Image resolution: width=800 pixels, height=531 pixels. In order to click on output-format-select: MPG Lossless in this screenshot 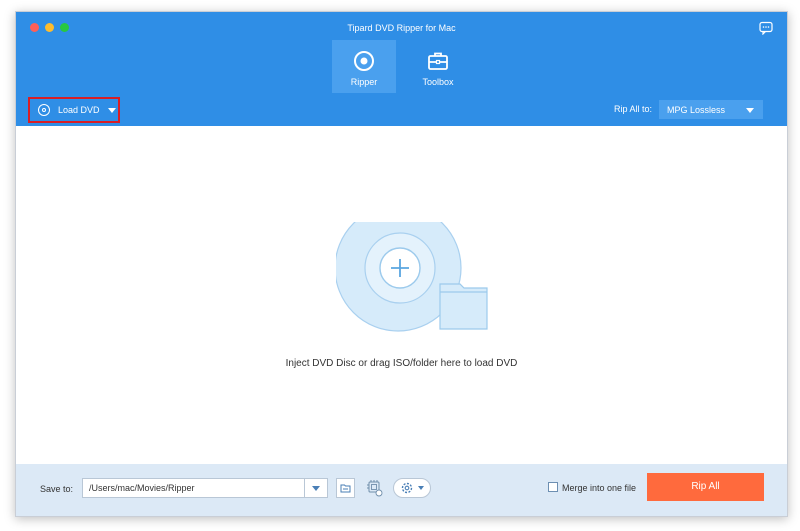, I will do `click(711, 109)`.